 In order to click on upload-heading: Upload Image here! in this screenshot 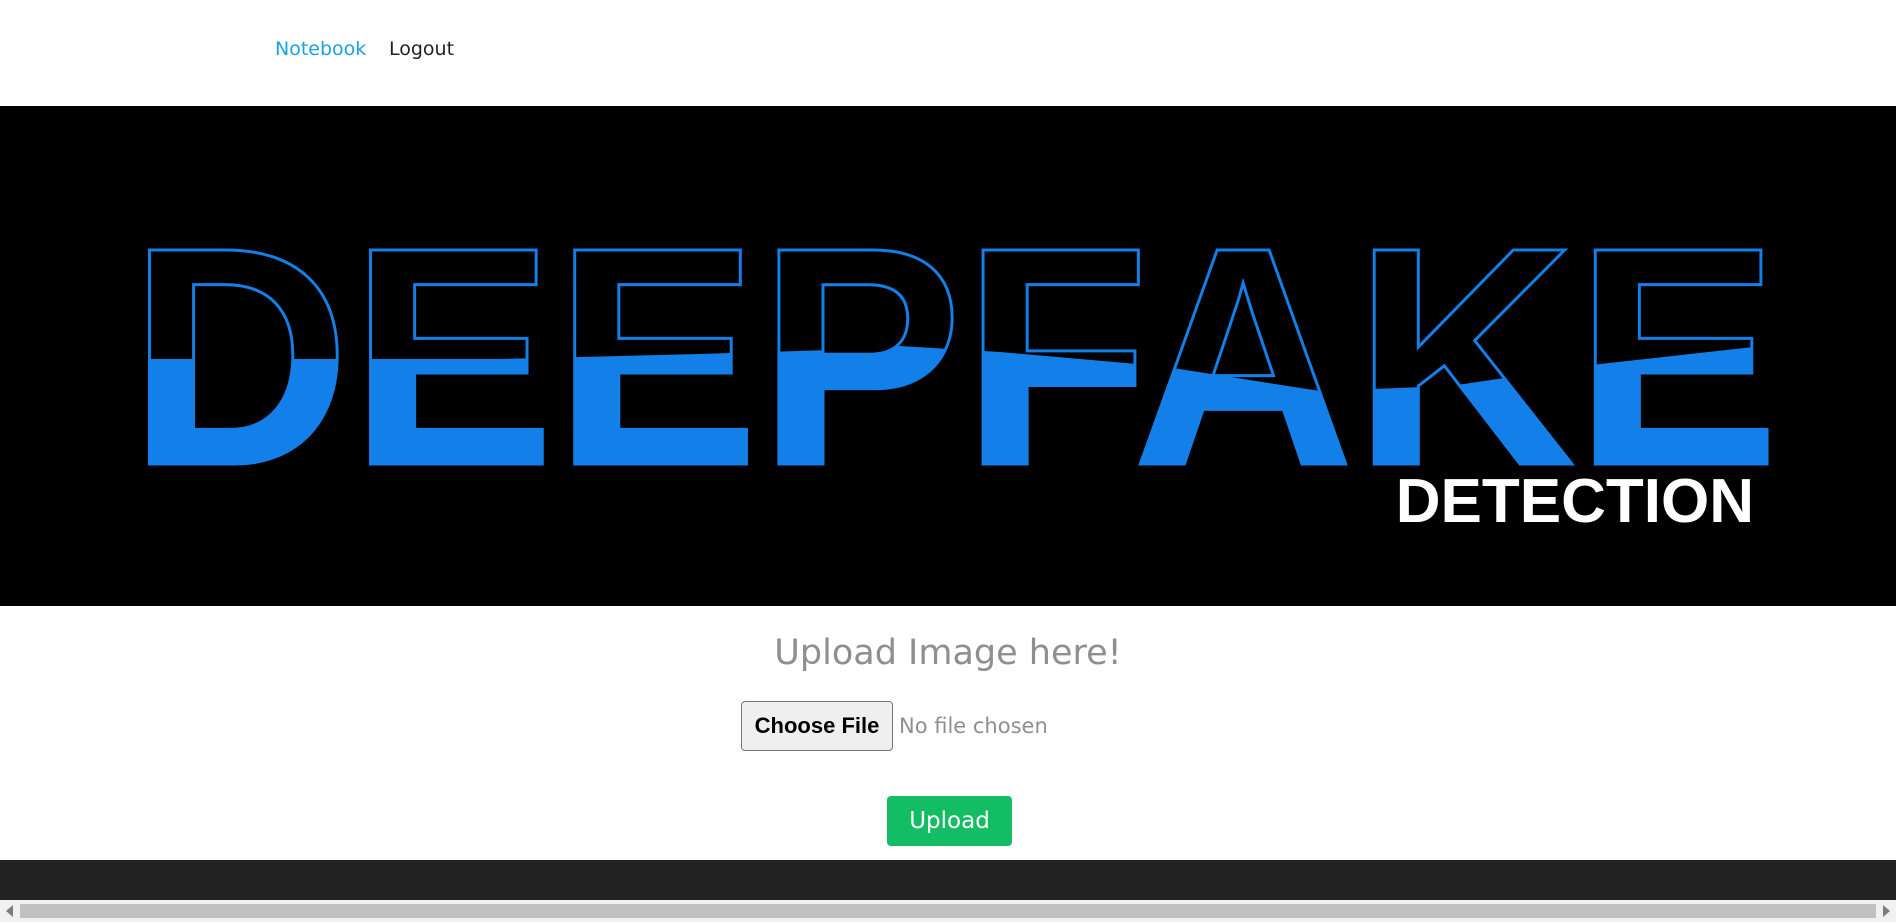, I will do `click(948, 653)`.